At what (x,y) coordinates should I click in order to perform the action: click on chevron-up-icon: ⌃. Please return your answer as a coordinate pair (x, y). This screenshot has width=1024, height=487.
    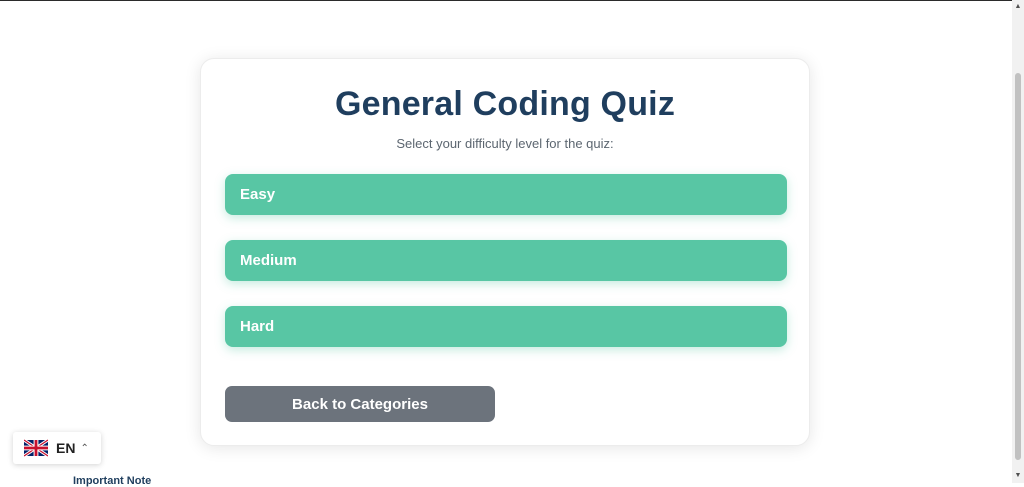
    Looking at the image, I should click on (84, 448).